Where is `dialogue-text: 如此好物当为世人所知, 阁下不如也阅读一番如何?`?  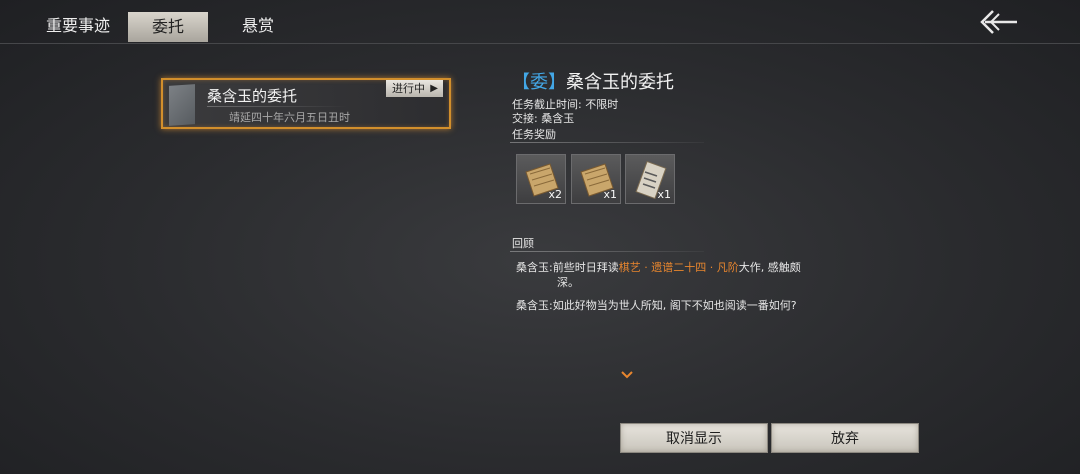
dialogue-text: 如此好物当为世人所知, 阁下不如也阅读一番如何? is located at coordinates (674, 305).